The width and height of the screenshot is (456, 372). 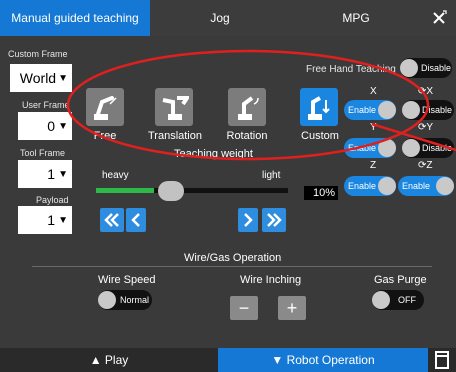 I want to click on robot-arm-rotation-icon, so click(x=248, y=108).